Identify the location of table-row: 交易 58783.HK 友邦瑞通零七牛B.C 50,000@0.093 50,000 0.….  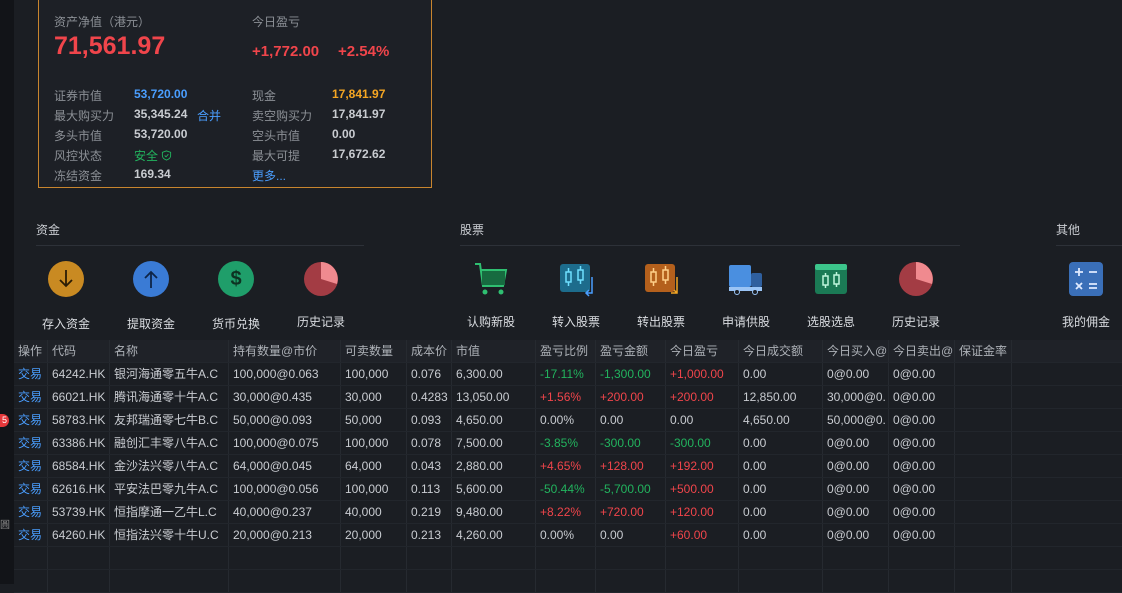
(568, 420).